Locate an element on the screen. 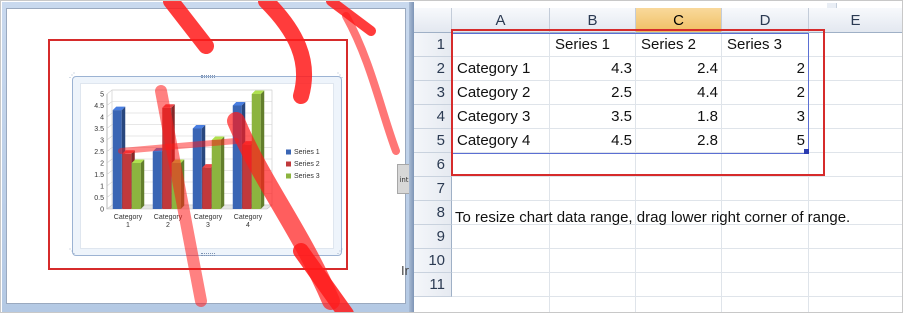 This screenshot has width=903, height=313. row-header-3: 3 is located at coordinates (433, 93).